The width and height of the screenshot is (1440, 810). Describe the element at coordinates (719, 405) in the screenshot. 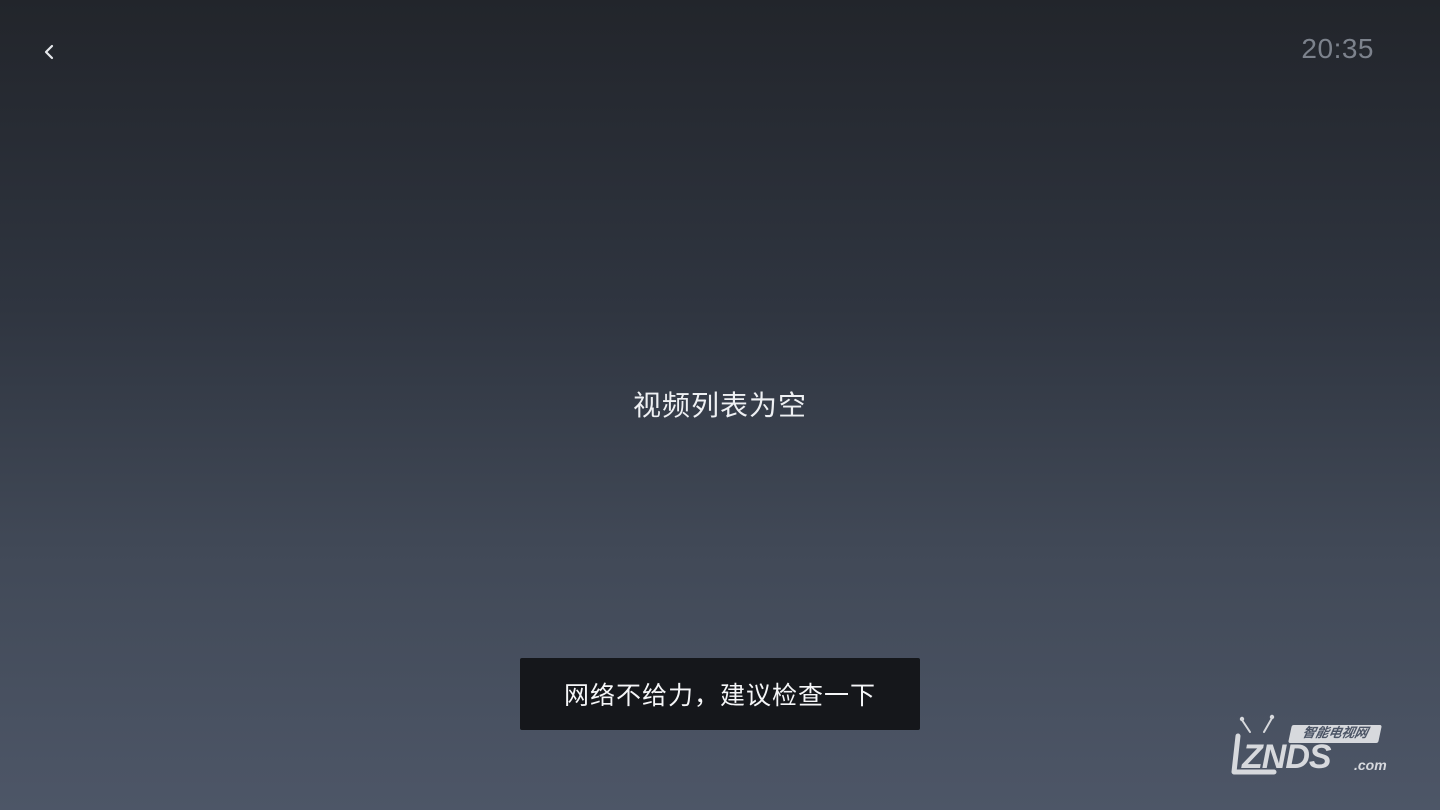

I see `empty-state-message: 视频列表为空` at that location.